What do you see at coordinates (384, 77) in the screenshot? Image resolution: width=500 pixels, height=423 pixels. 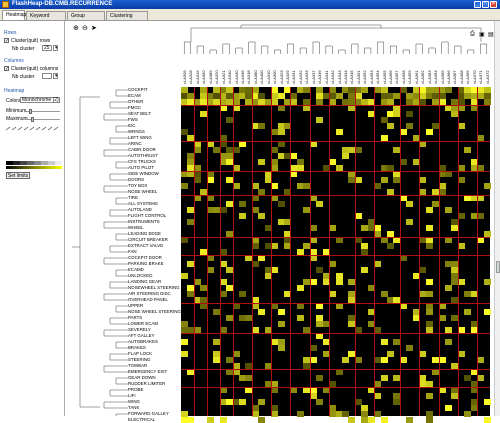 I see `column-label: cl-A355` at bounding box center [384, 77].